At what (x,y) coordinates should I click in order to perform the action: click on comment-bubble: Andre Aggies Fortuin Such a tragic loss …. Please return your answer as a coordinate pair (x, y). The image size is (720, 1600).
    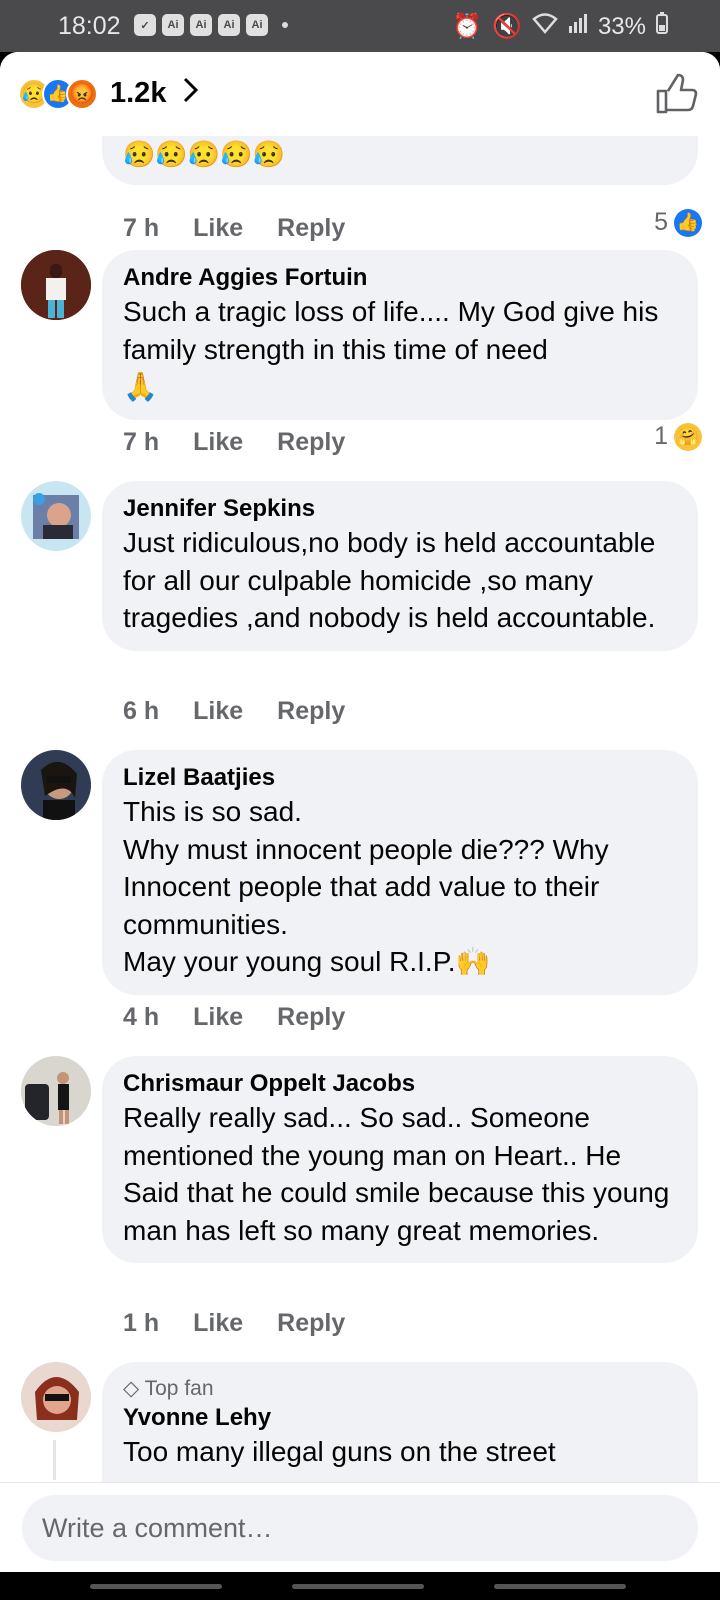
    Looking at the image, I should click on (400, 335).